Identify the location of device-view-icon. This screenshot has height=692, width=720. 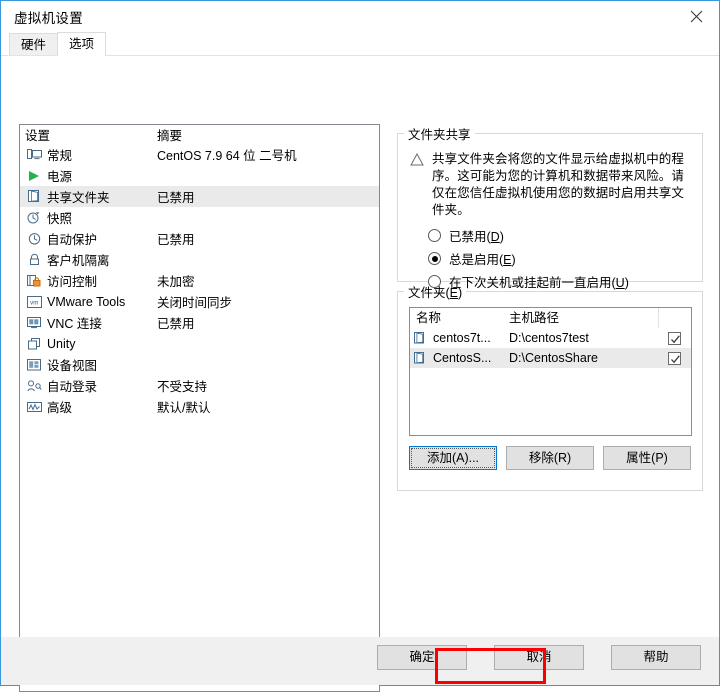
(34, 365).